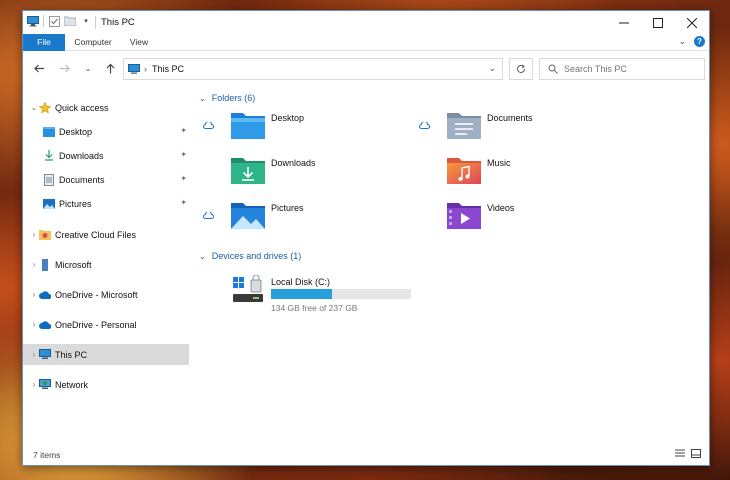 This screenshot has width=730, height=480. What do you see at coordinates (293, 163) in the screenshot?
I see `folder-name: Downloads` at bounding box center [293, 163].